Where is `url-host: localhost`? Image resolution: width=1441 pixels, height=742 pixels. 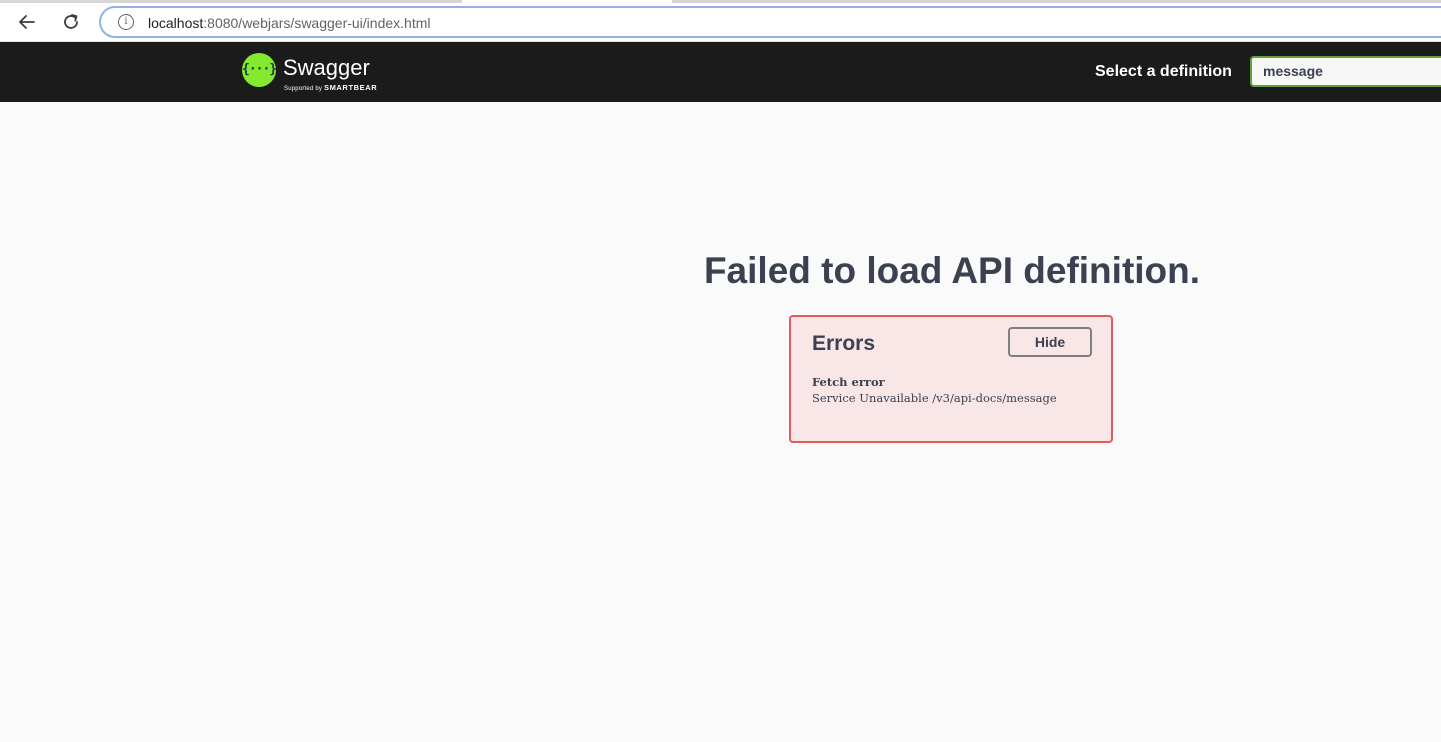
url-host: localhost is located at coordinates (176, 23).